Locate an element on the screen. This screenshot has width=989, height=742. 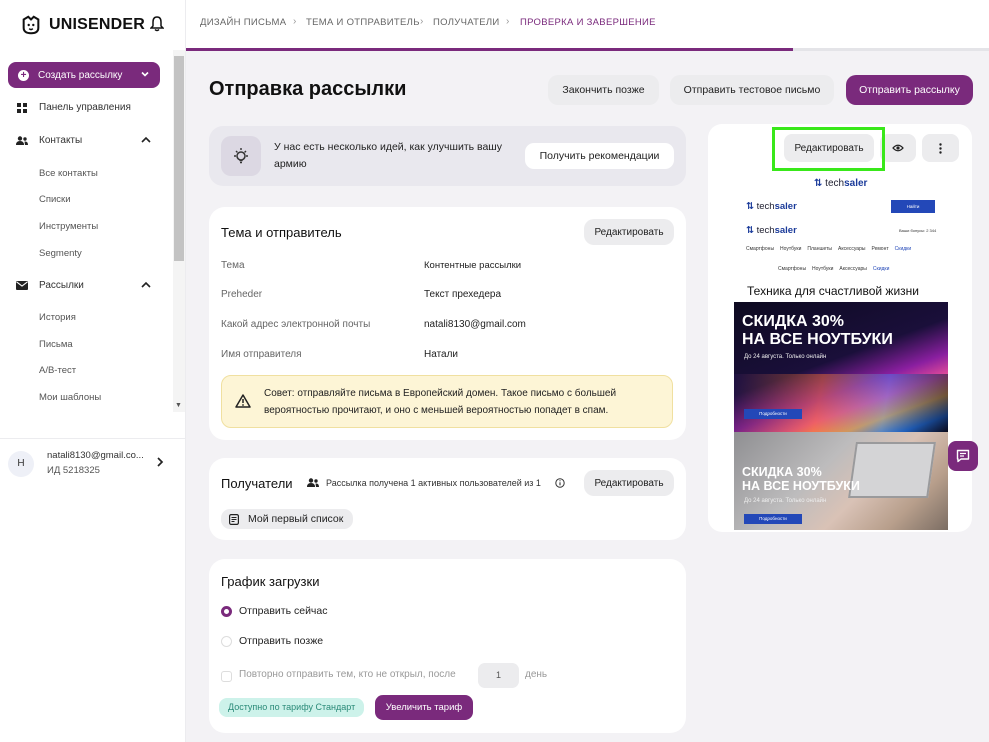
sidebar-subitem-ab-test: A/B-тест is located at coordinates (57, 370).